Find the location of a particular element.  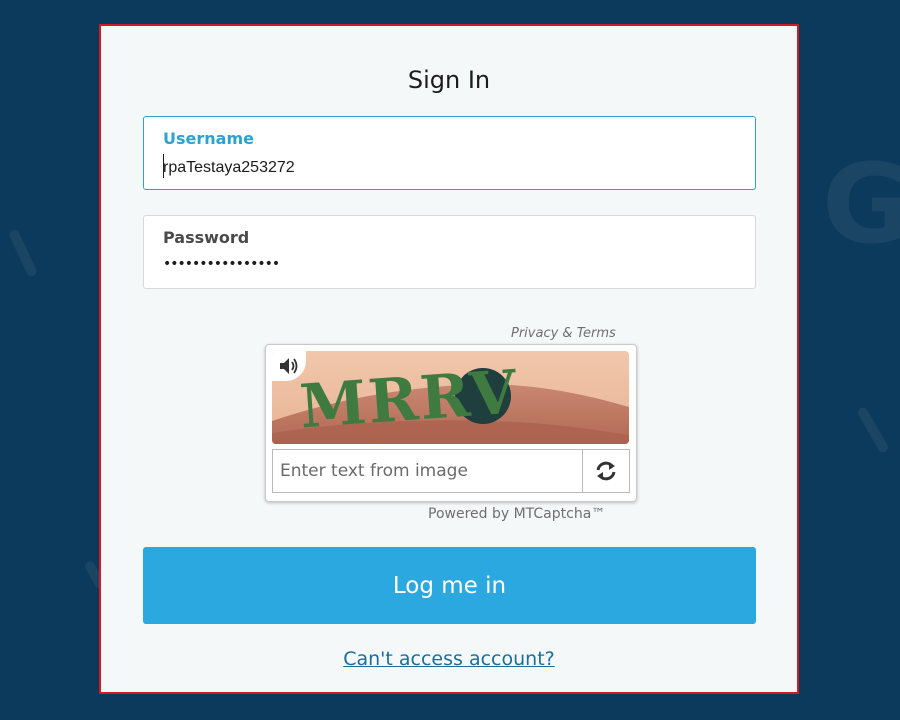

captcha-widget: MRRV is located at coordinates (451, 423).